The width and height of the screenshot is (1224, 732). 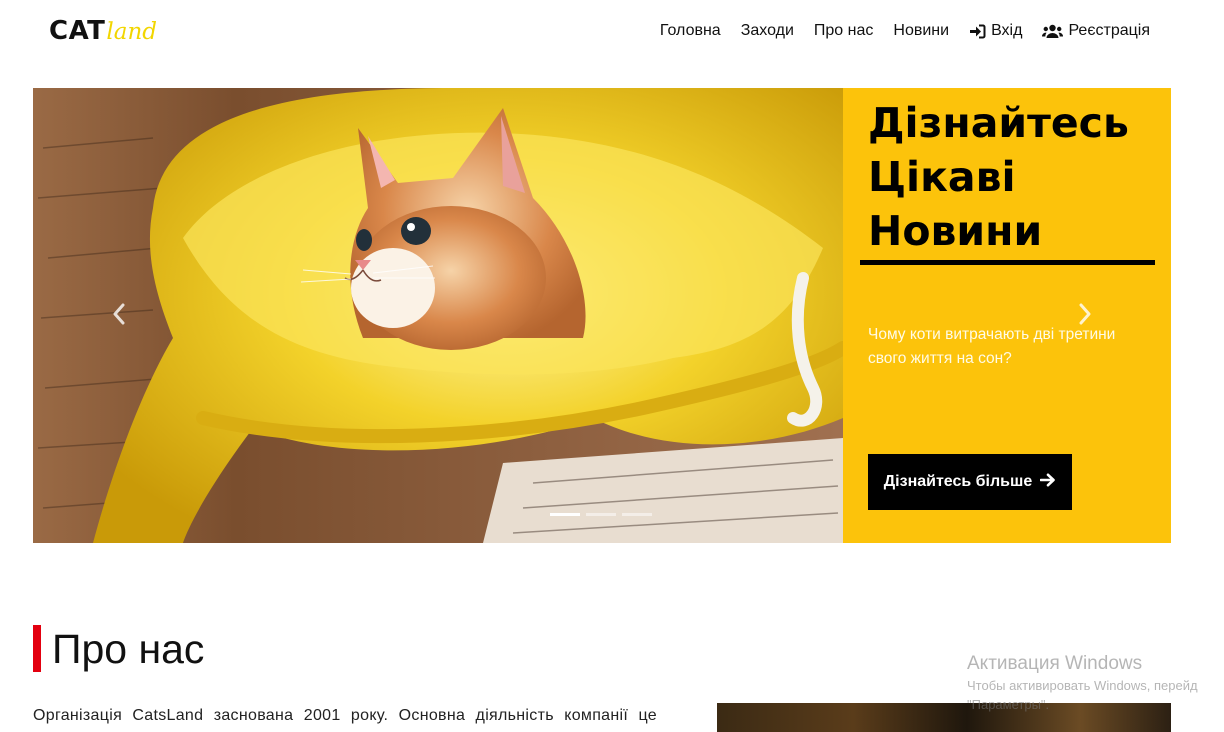 I want to click on carousel-indicators, so click(x=601, y=514).